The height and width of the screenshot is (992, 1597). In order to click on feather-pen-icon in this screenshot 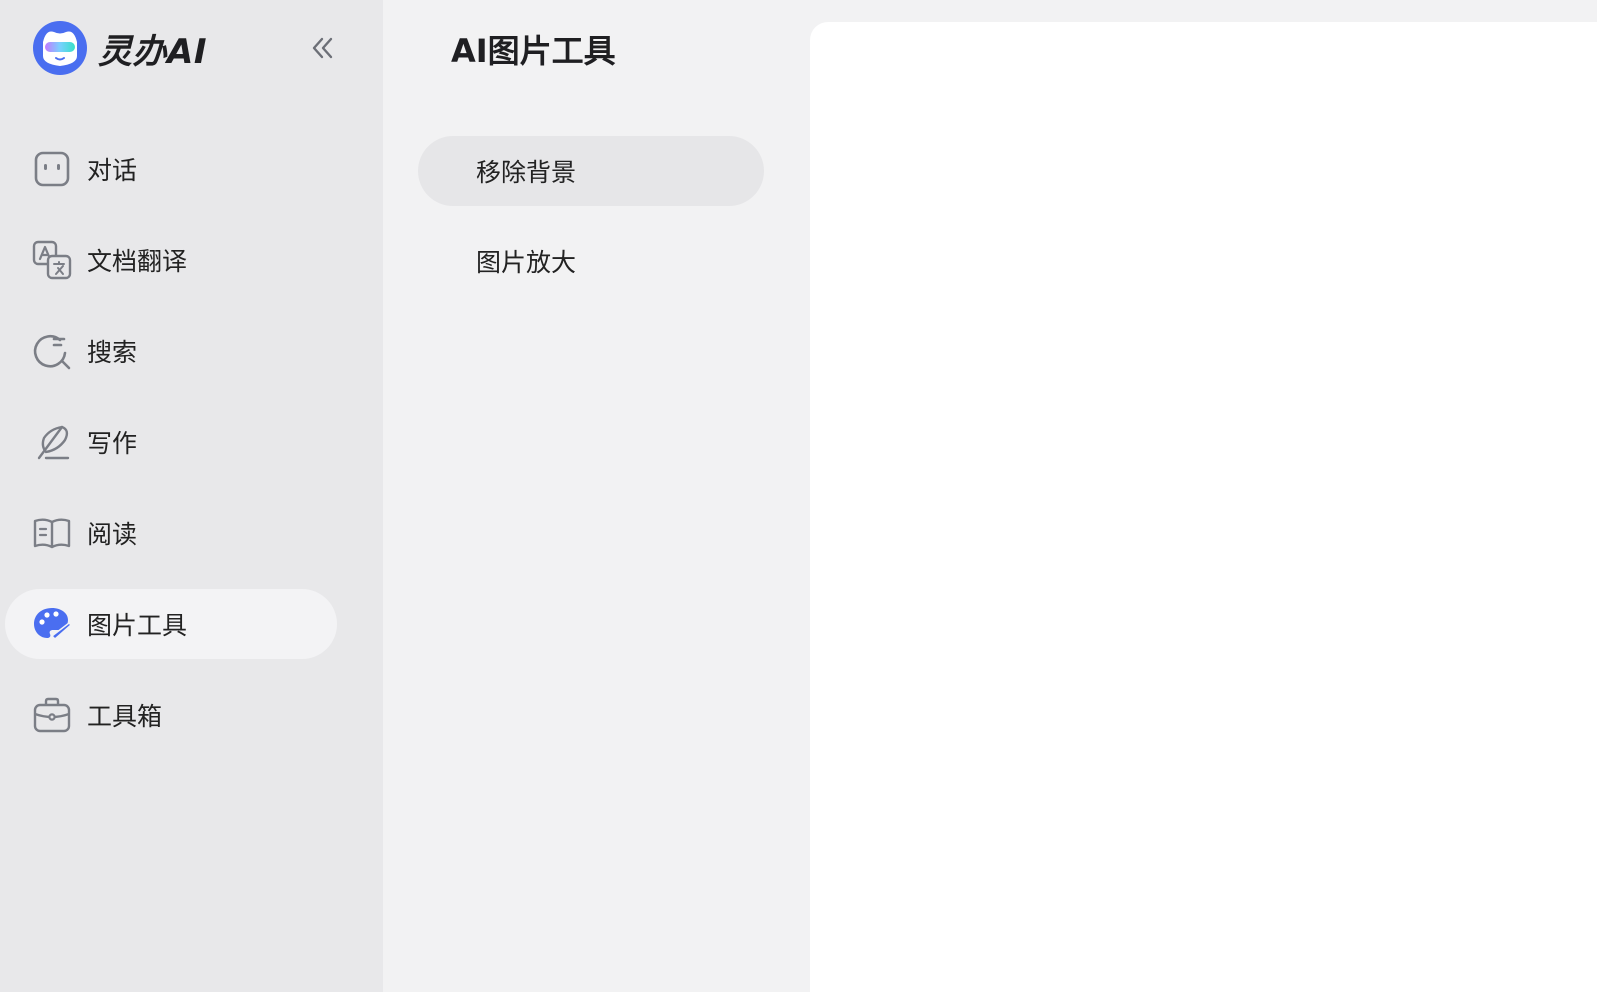, I will do `click(52, 442)`.